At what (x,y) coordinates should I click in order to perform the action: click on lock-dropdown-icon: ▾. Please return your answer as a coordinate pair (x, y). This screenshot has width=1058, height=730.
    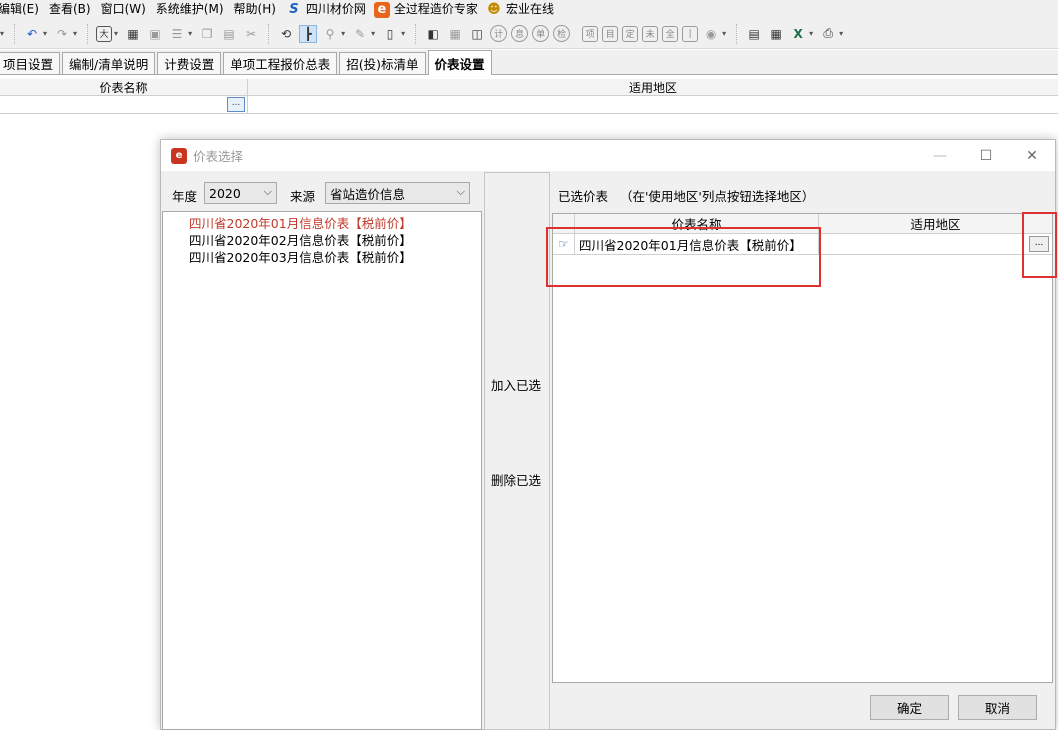
    Looking at the image, I should click on (343, 33).